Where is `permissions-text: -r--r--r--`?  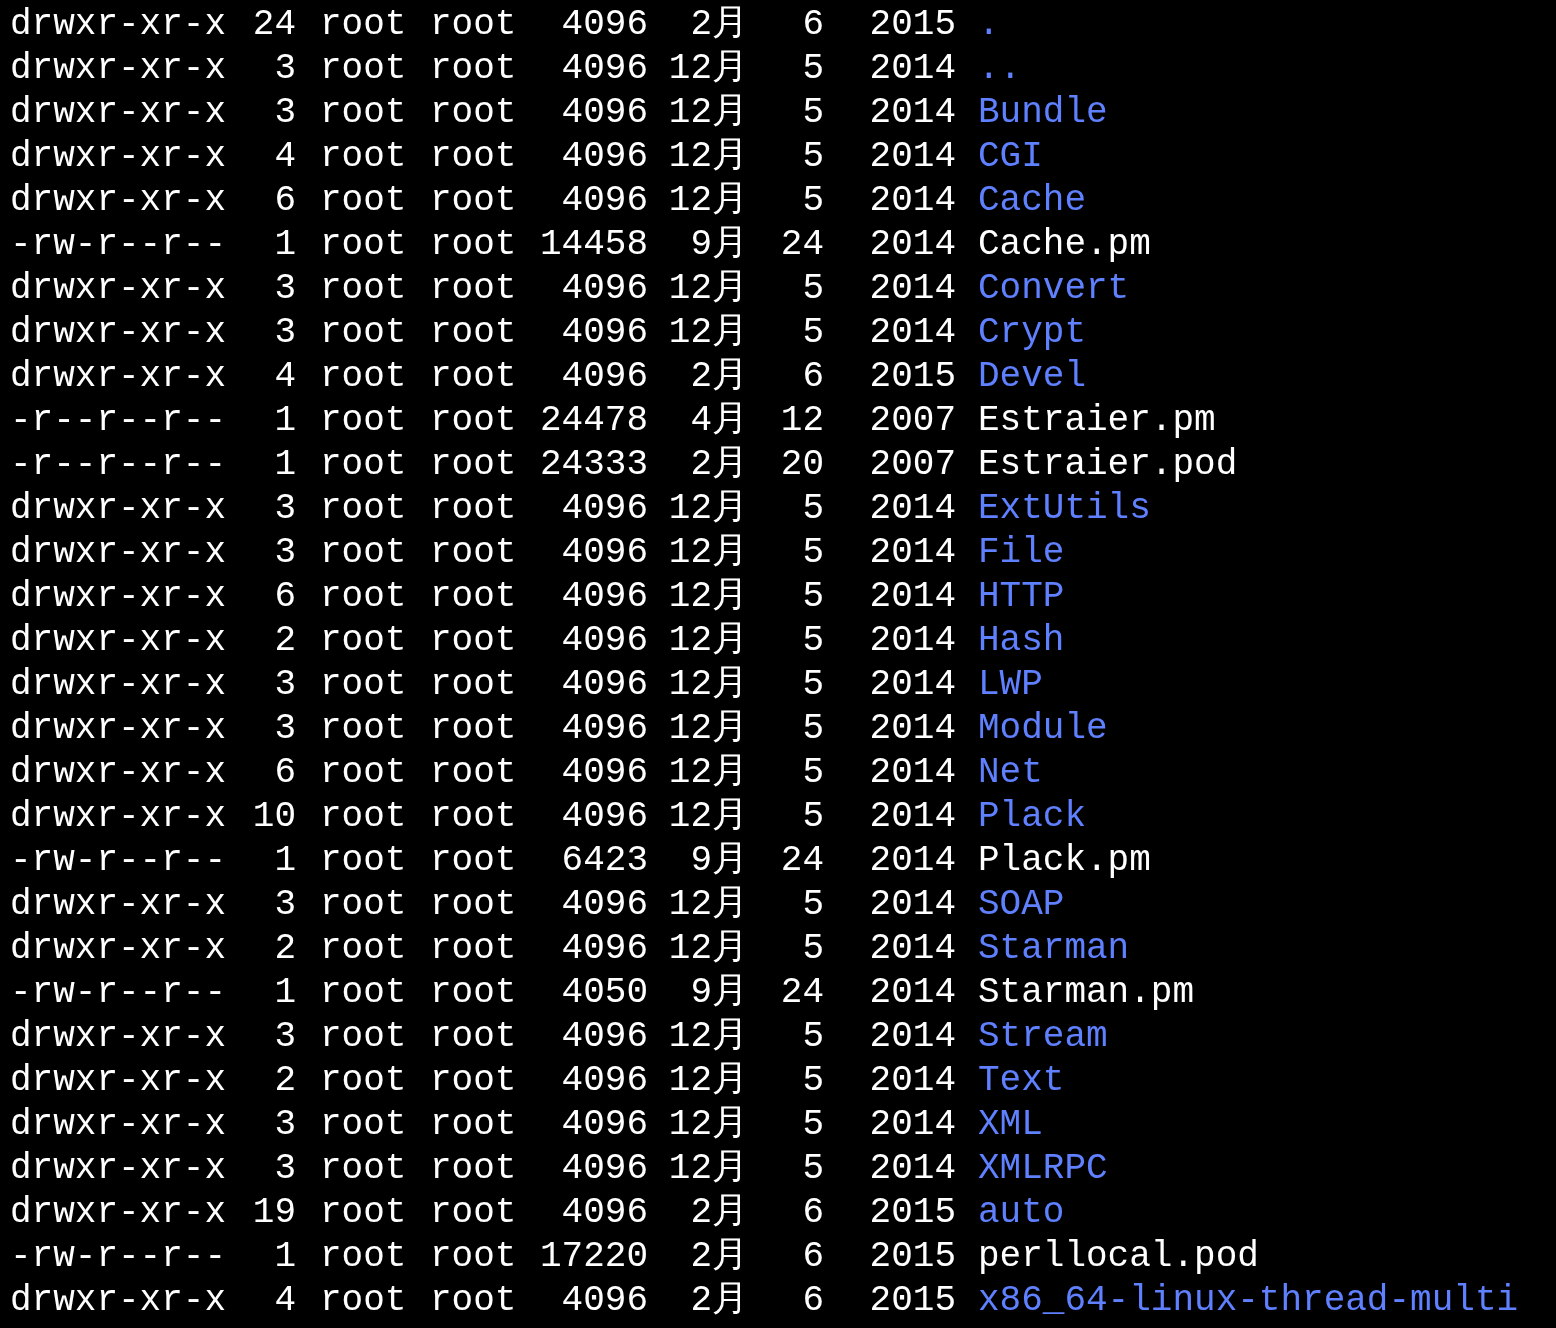
permissions-text: -r--r--r-- is located at coordinates (119, 465).